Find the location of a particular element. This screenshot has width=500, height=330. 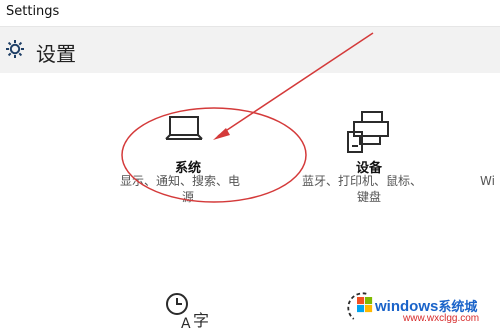

watermark: windows系统城 www.wxclgg.com is located at coordinates (427, 310).